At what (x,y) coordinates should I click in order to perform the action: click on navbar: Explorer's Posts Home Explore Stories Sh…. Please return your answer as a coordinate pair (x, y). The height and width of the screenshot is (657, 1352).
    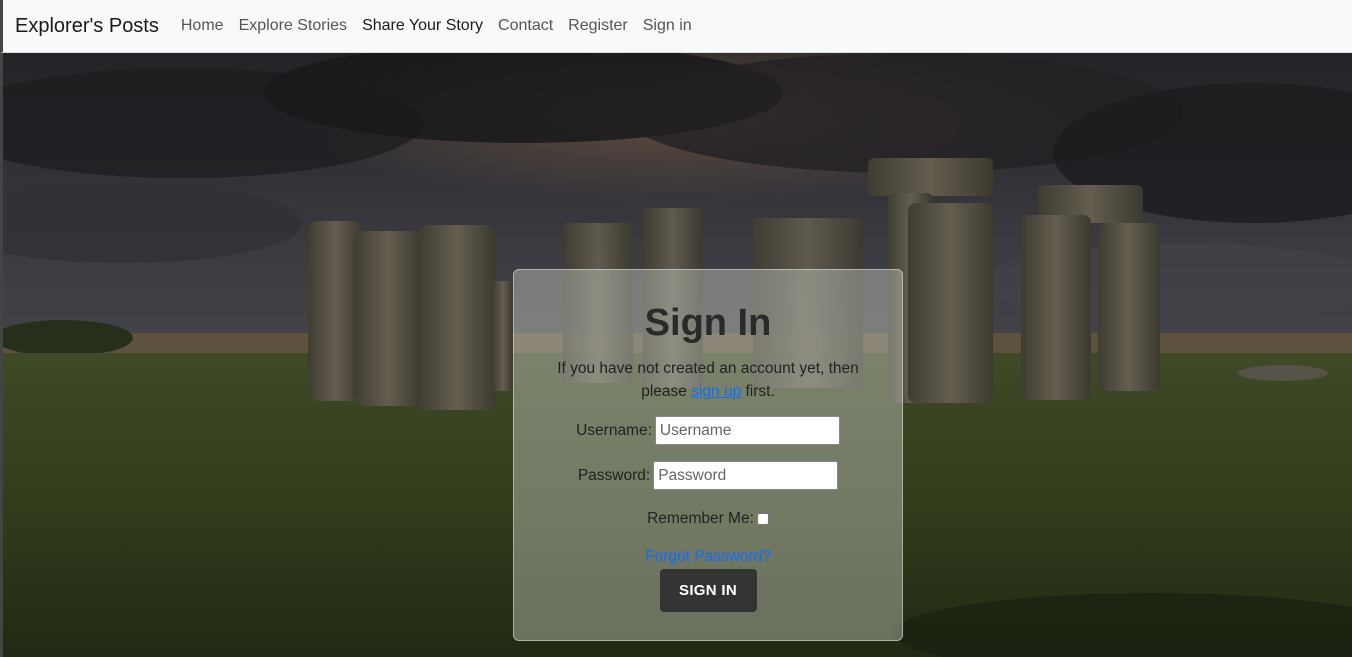
    Looking at the image, I should click on (676, 26).